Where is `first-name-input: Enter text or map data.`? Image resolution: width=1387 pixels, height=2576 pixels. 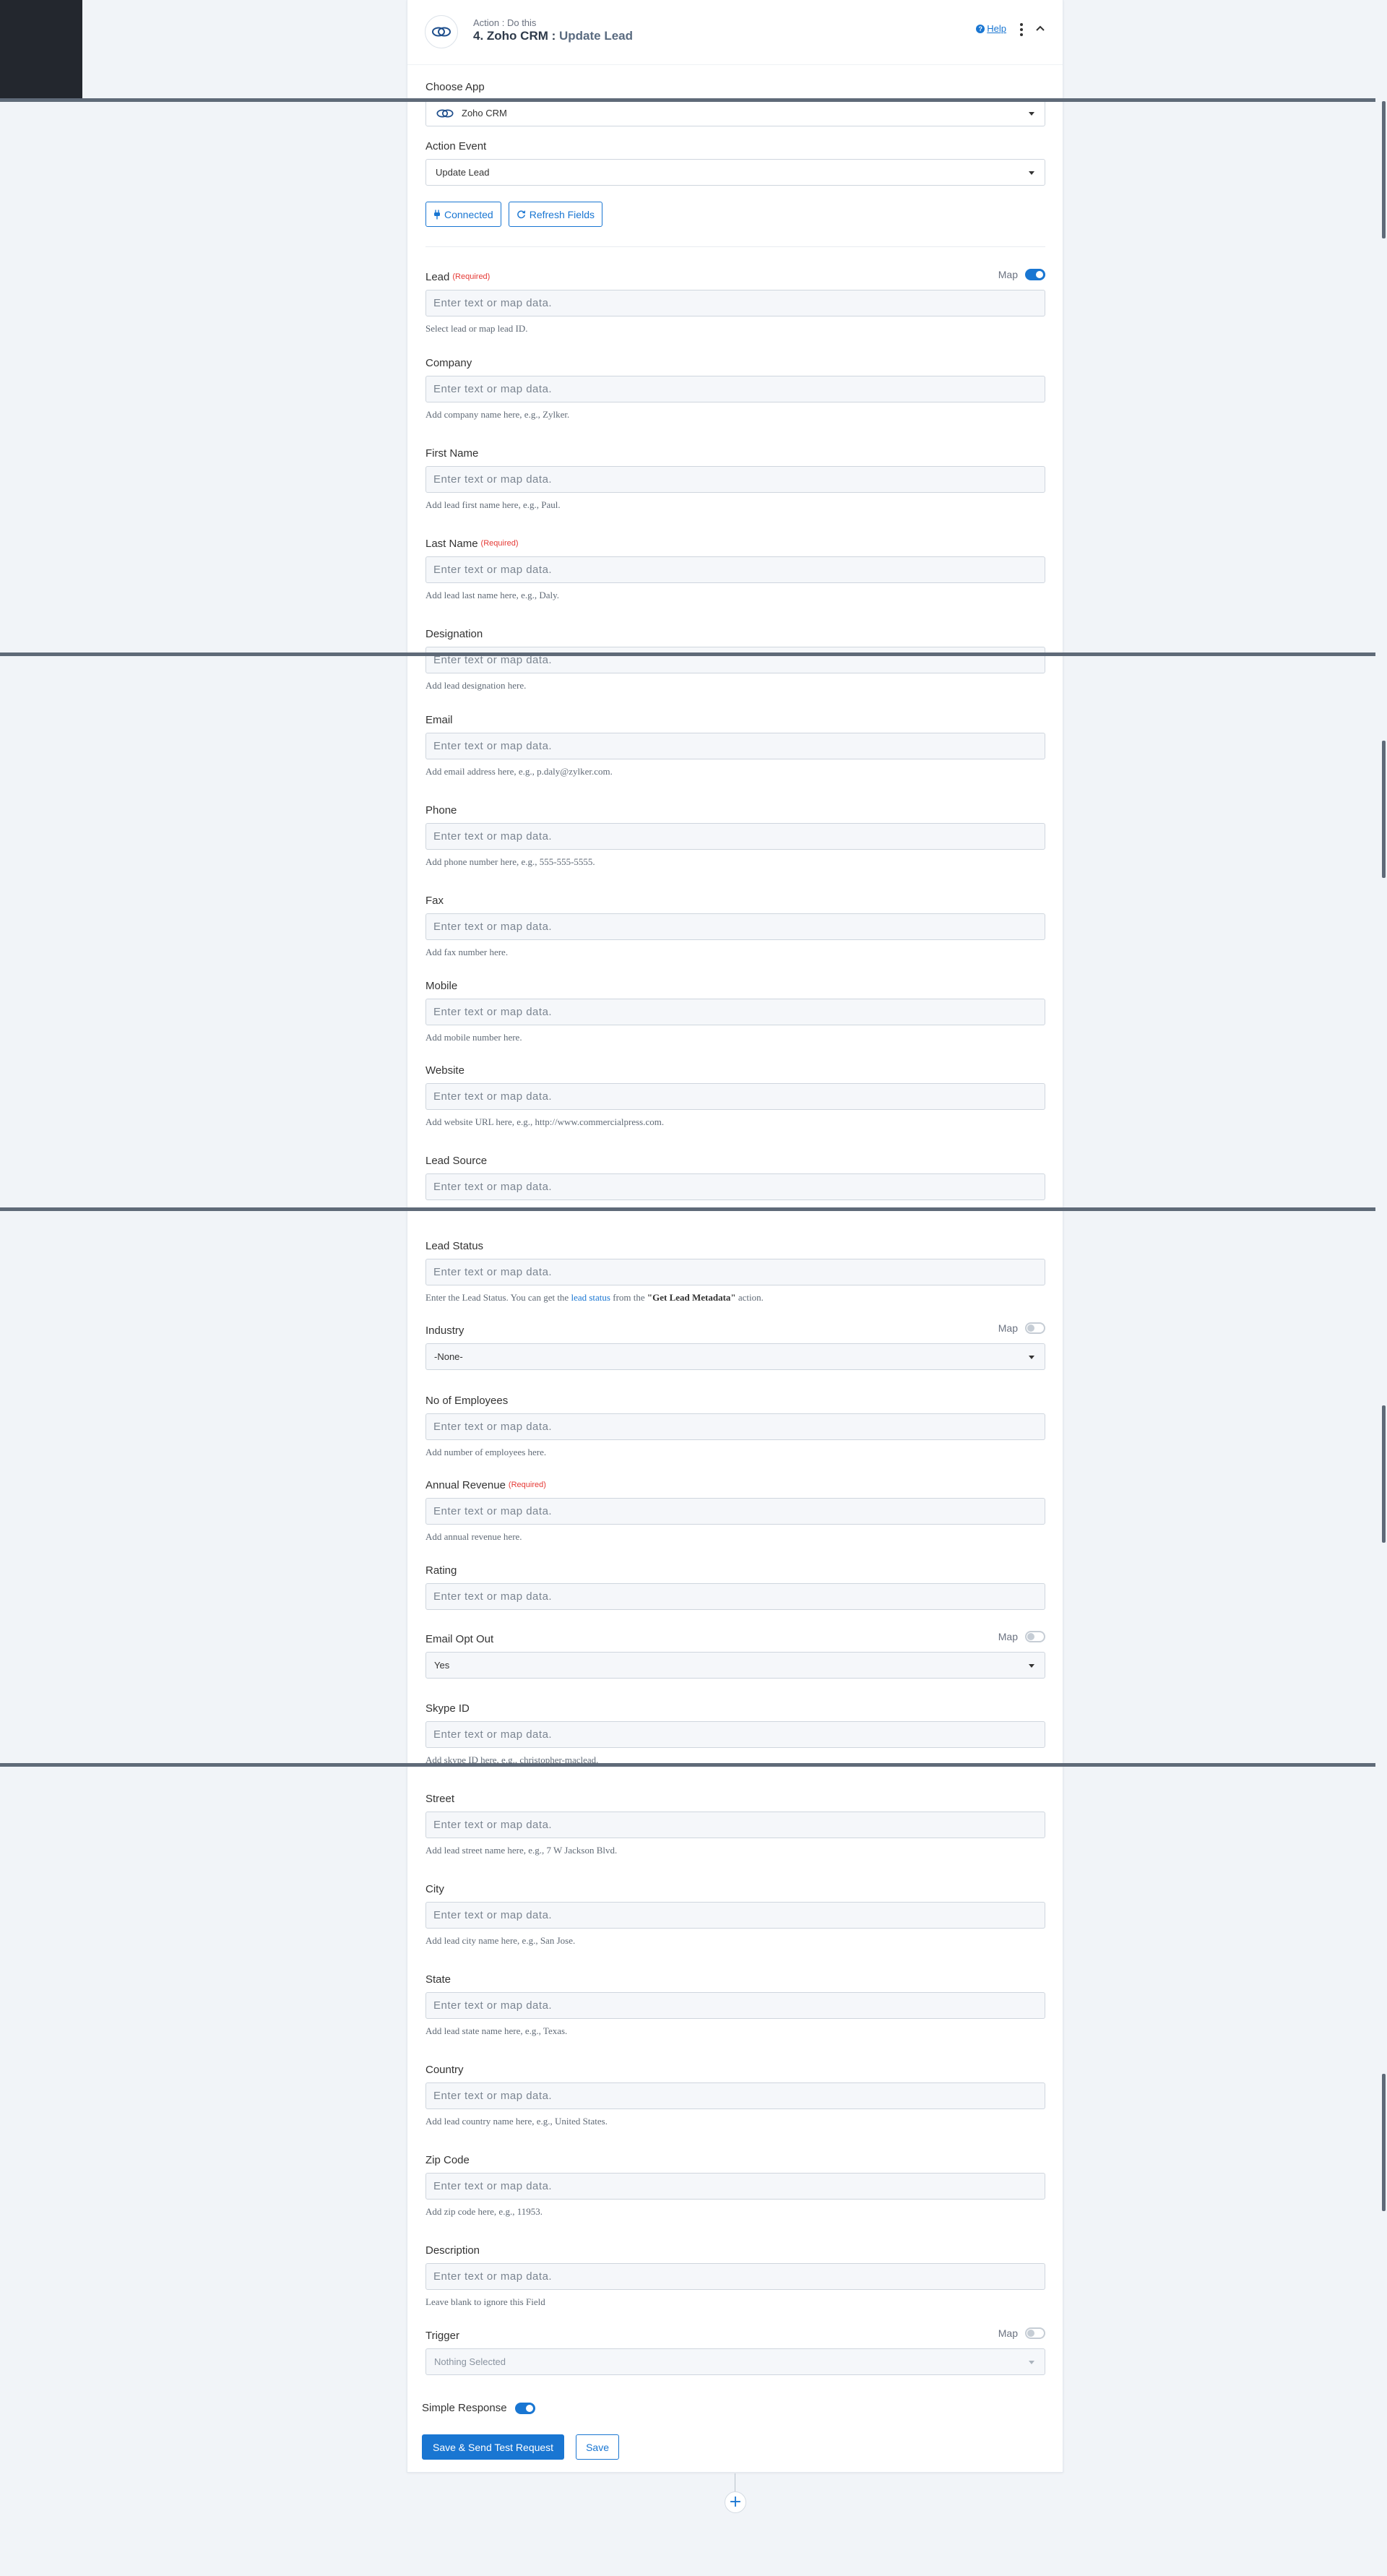
first-name-input: Enter text or map data. is located at coordinates (735, 479).